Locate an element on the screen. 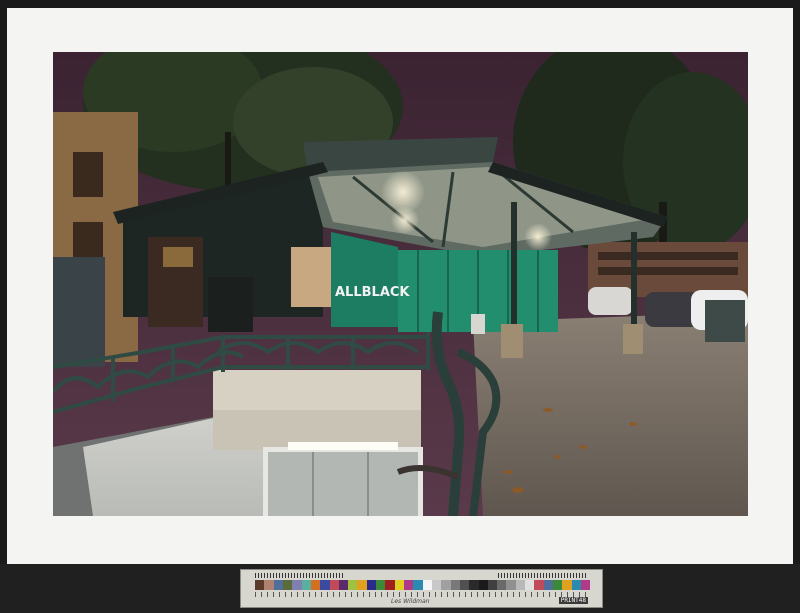  color-patch-row is located at coordinates (423, 585).